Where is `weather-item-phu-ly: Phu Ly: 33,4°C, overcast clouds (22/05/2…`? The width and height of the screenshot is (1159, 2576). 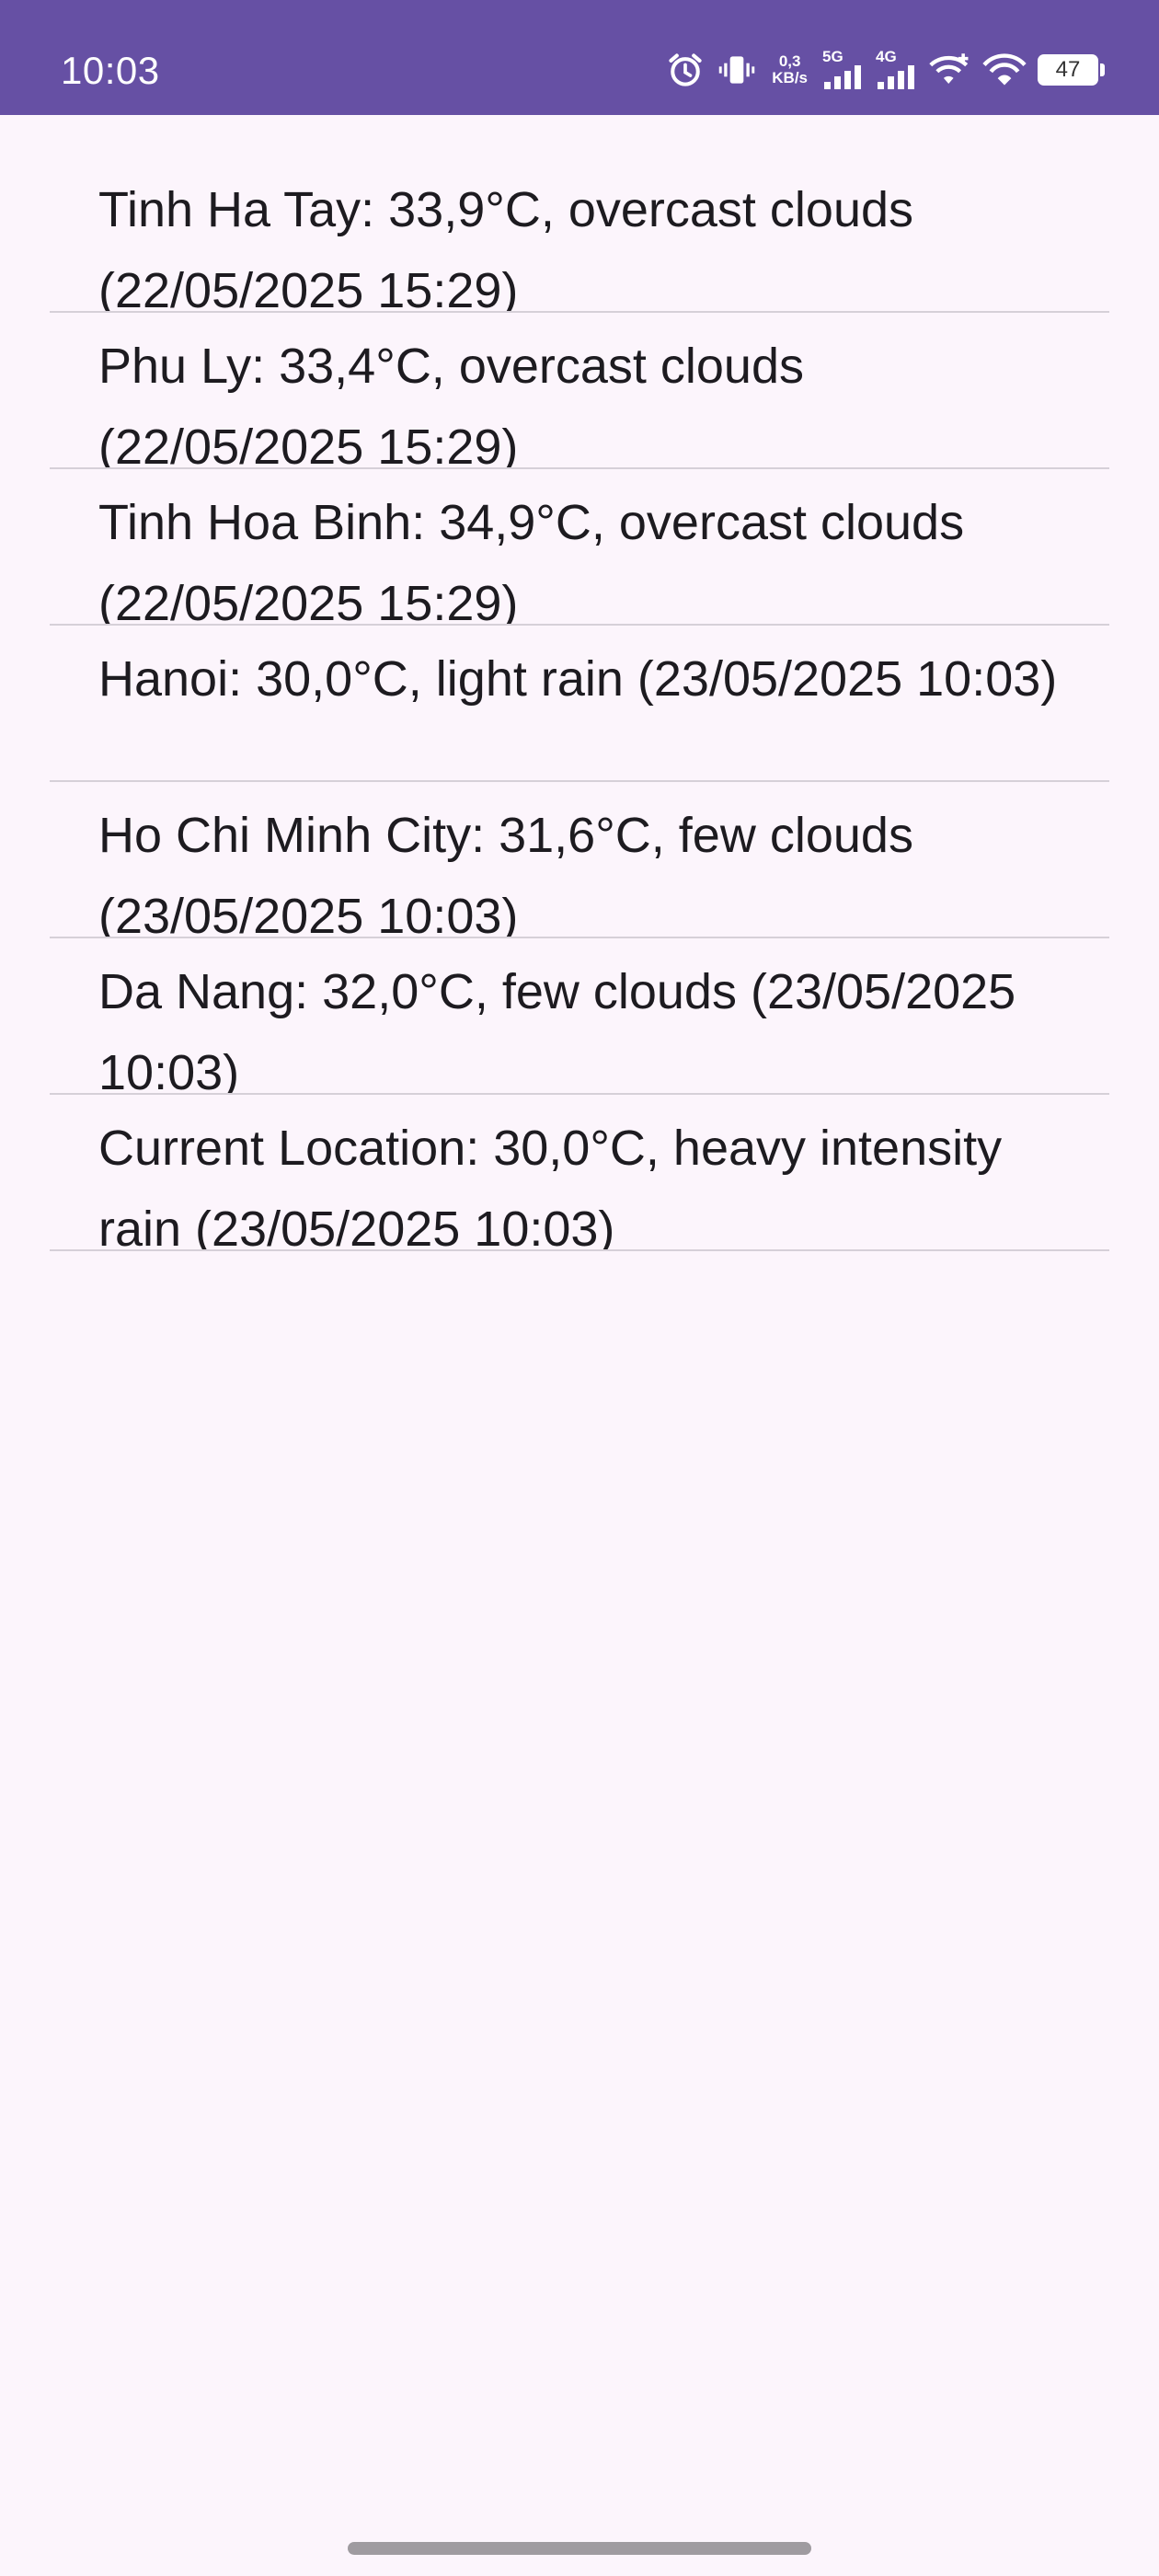 weather-item-phu-ly: Phu Ly: 33,4°C, overcast clouds (22/05/2… is located at coordinates (579, 391).